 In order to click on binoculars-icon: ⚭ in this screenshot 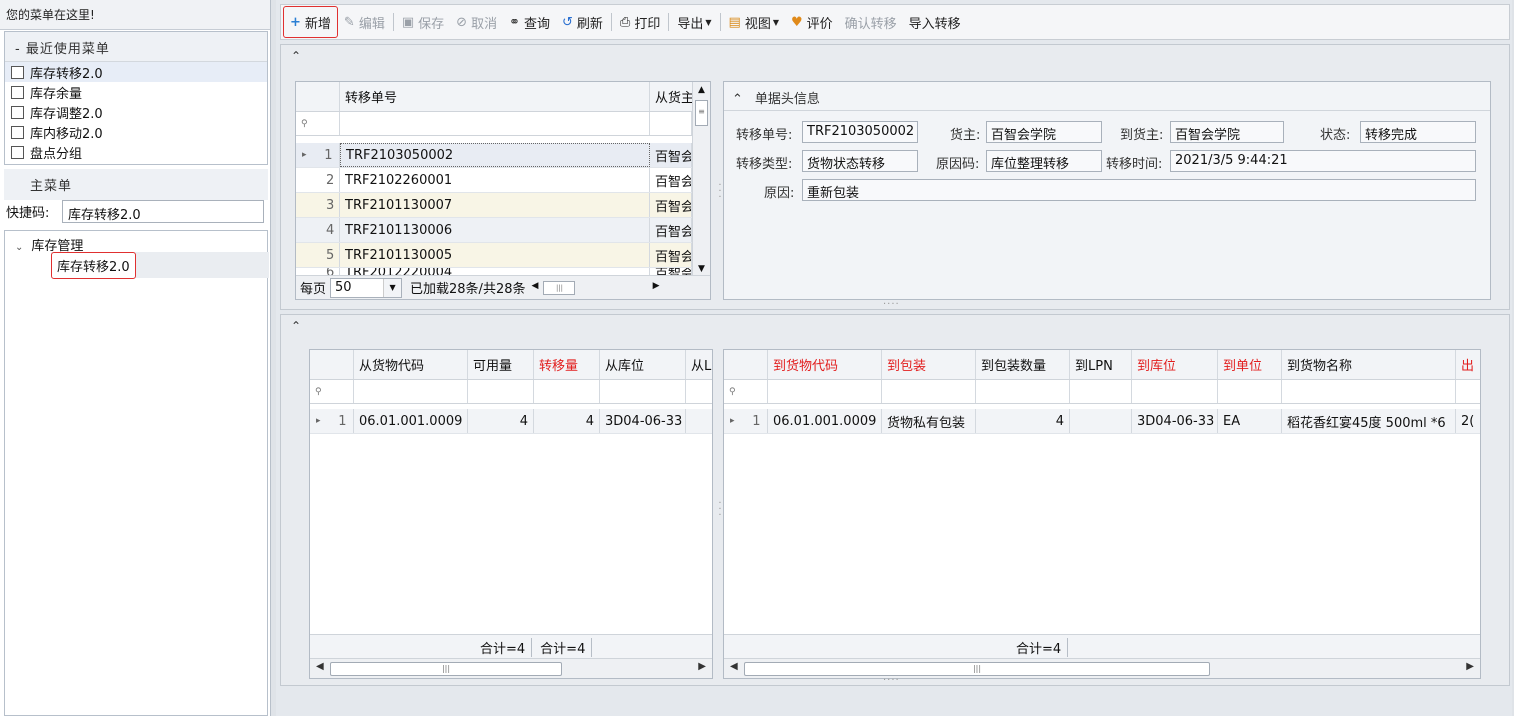, I will do `click(514, 22)`.